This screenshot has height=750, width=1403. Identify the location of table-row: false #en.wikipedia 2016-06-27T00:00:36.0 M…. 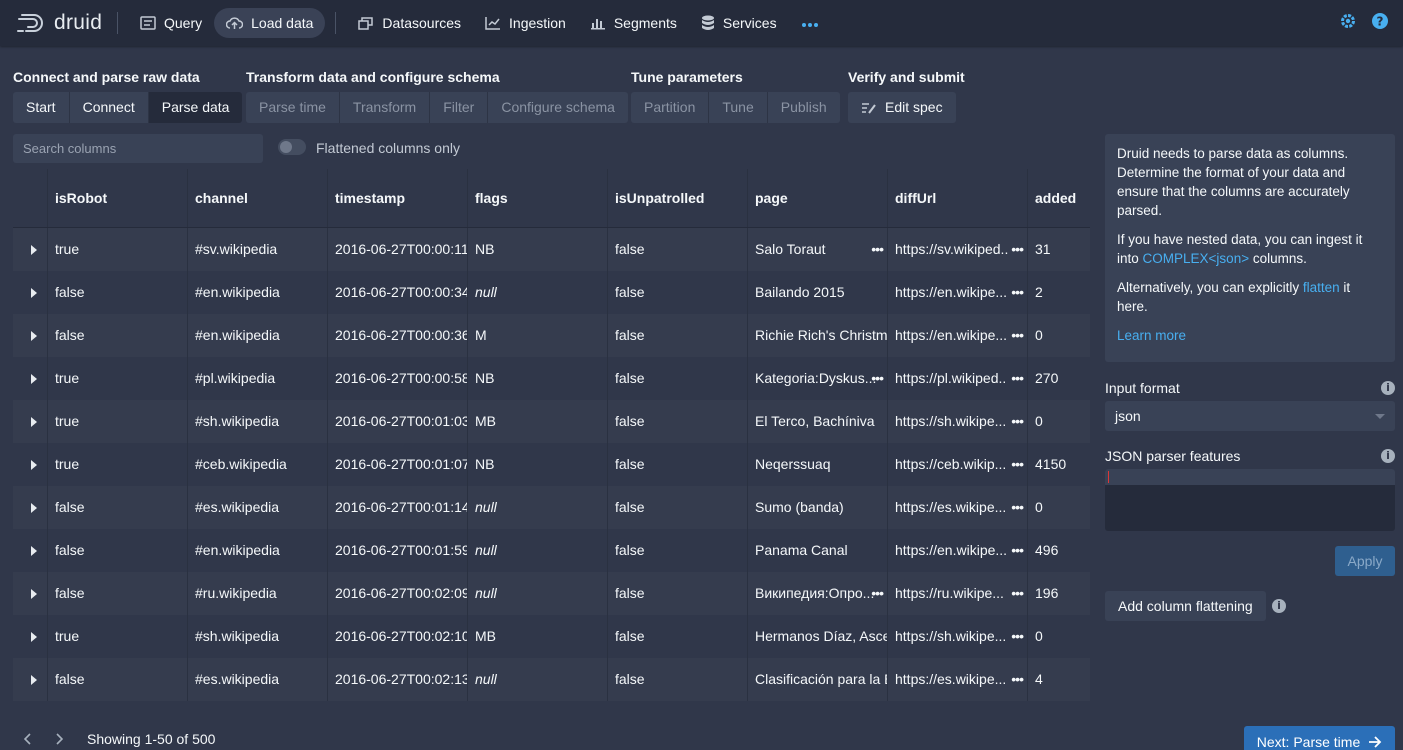
(551, 335).